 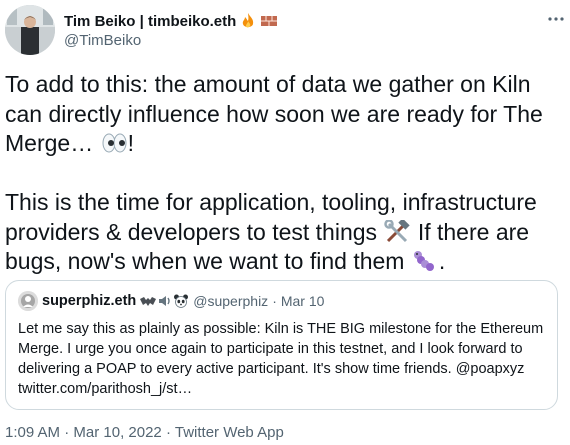 I want to click on quoted-tweet-header: superphiz.eth @superphiz · Mar 10, so click(x=171, y=301).